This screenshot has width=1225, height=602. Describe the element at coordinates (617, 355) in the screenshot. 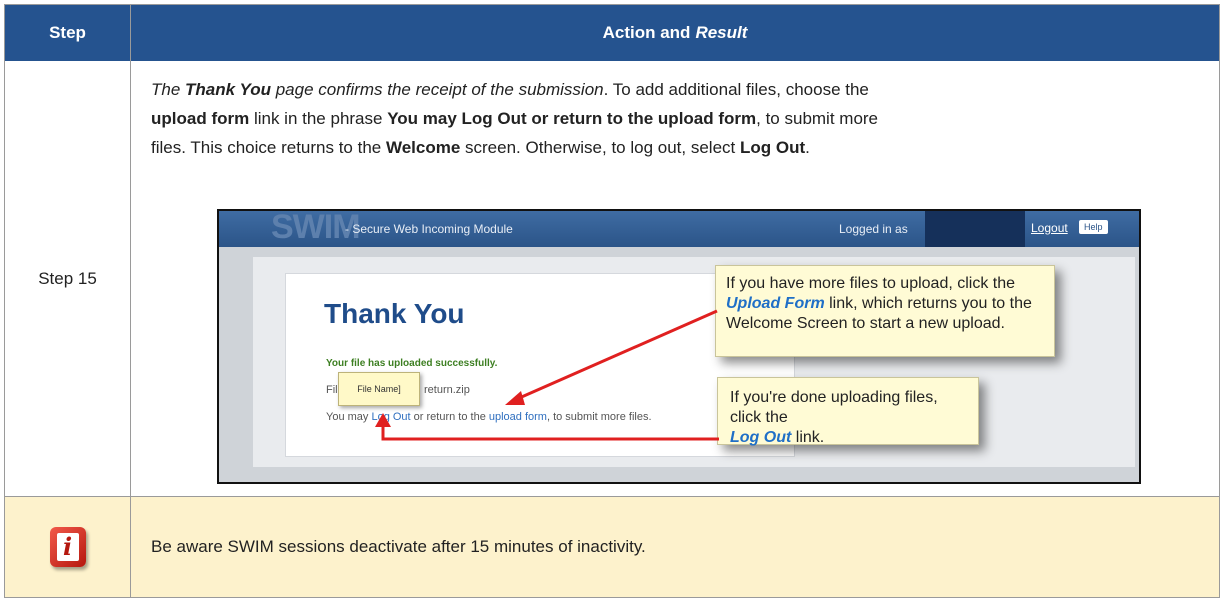

I see `upload-arrow-line` at that location.